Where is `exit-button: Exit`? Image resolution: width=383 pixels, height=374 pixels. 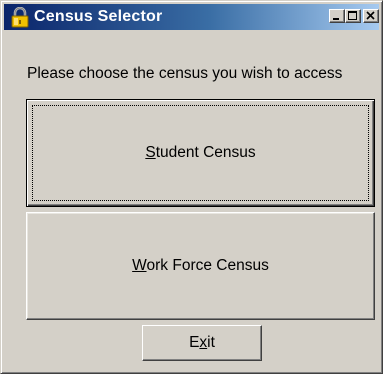
exit-button: Exit is located at coordinates (202, 343).